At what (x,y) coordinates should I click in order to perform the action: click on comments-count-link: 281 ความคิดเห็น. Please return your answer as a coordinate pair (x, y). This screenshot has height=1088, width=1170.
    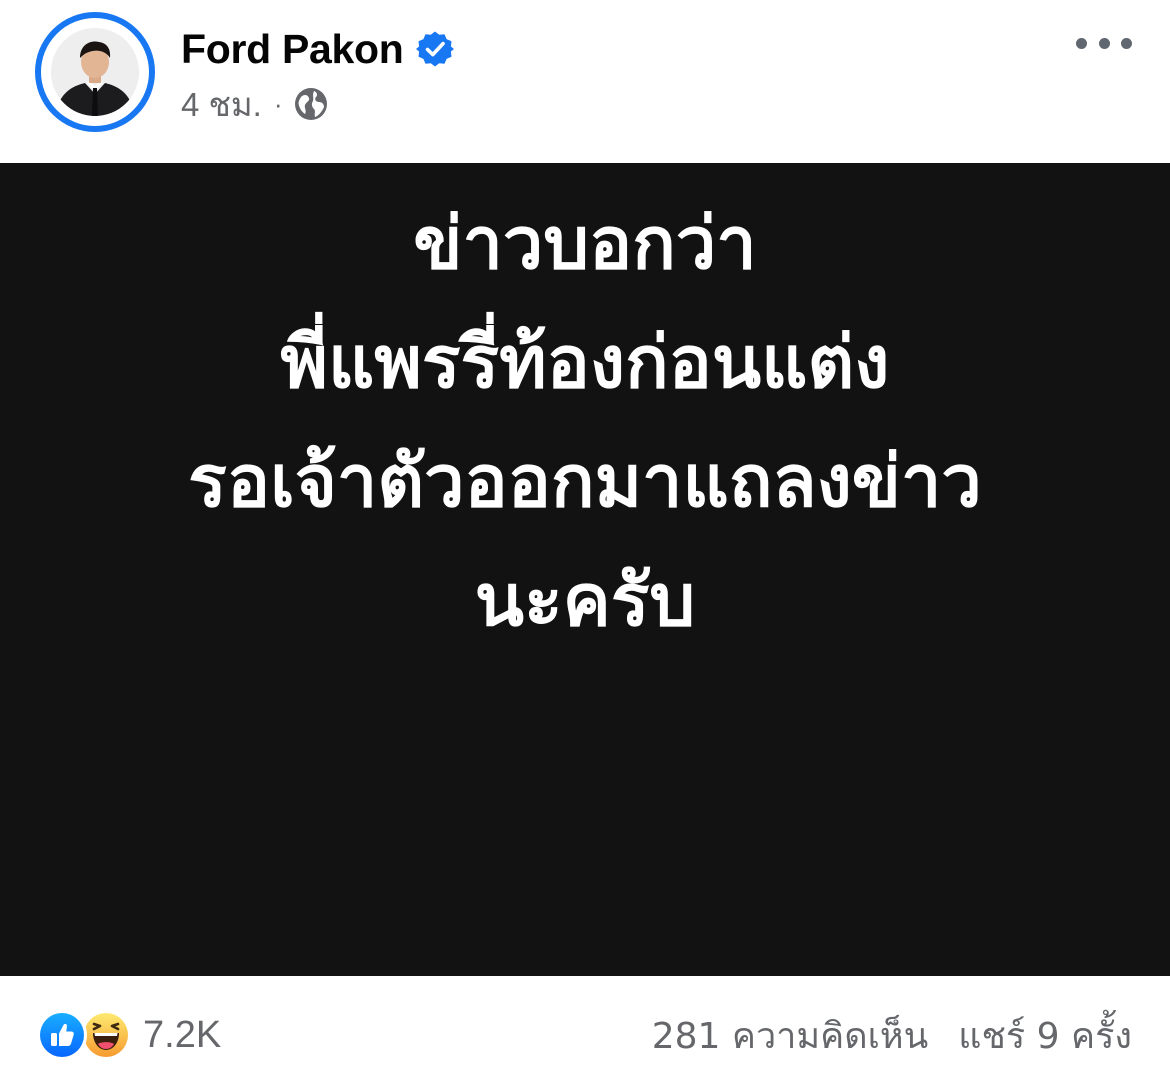
    Looking at the image, I should click on (790, 1035).